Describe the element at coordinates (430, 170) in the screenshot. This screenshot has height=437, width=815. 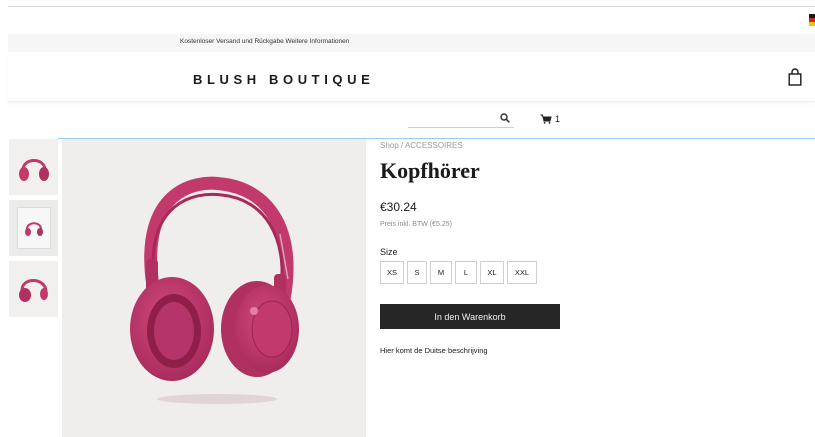
I see `product-title: Kopfhörer` at that location.